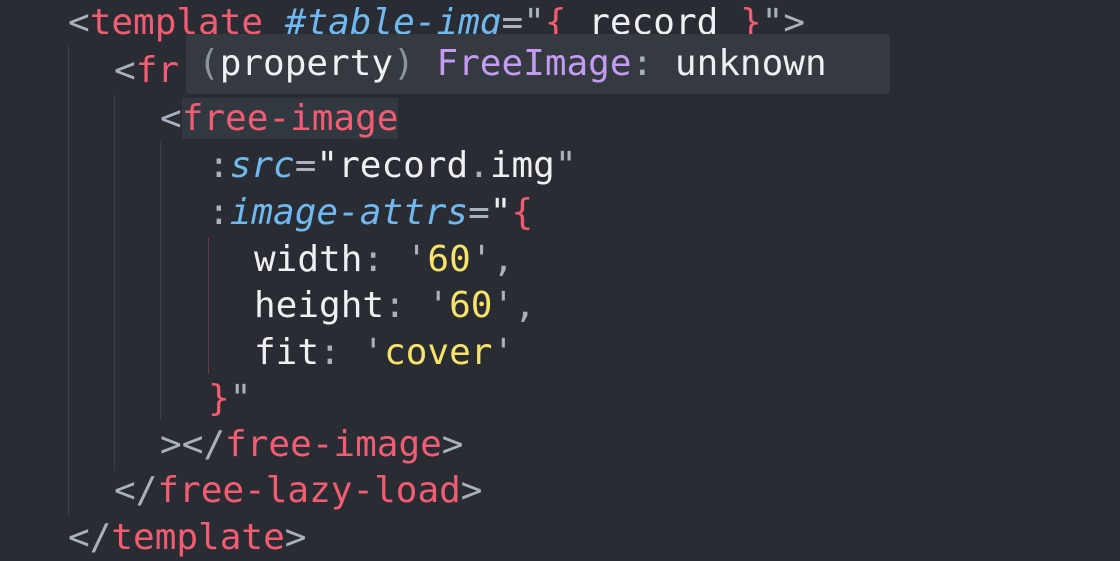 This screenshot has height=561, width=1120. Describe the element at coordinates (438, 352) in the screenshot. I see `token-string: cover` at that location.